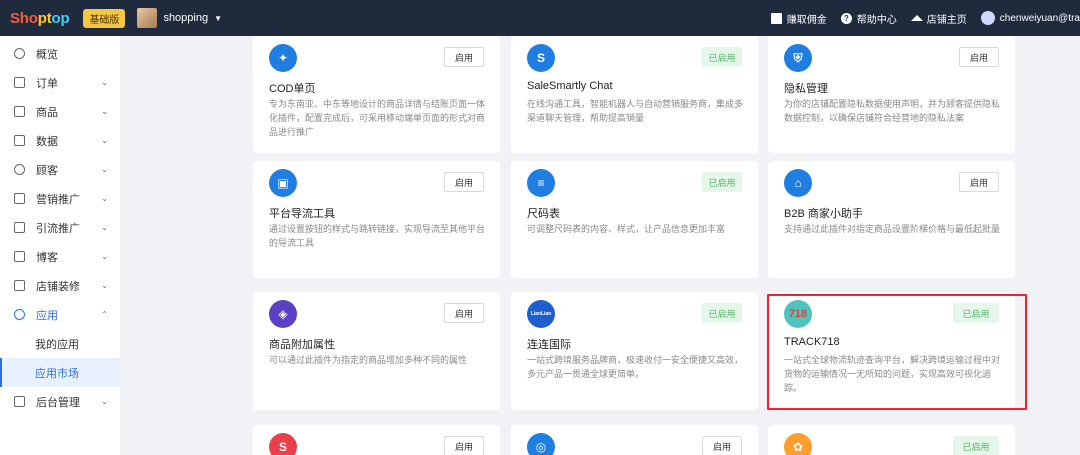 The height and width of the screenshot is (455, 1080). Describe the element at coordinates (218, 18) in the screenshot. I see `caret-down-icon: ▼` at that location.